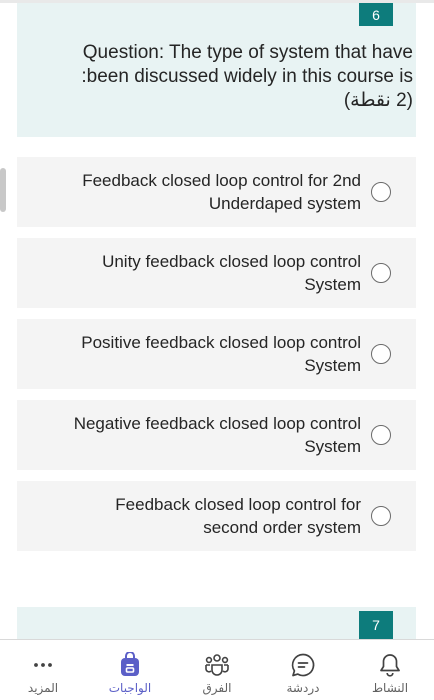 The height and width of the screenshot is (700, 434). What do you see at coordinates (43, 688) in the screenshot?
I see `nav-more-label: المزيد` at bounding box center [43, 688].